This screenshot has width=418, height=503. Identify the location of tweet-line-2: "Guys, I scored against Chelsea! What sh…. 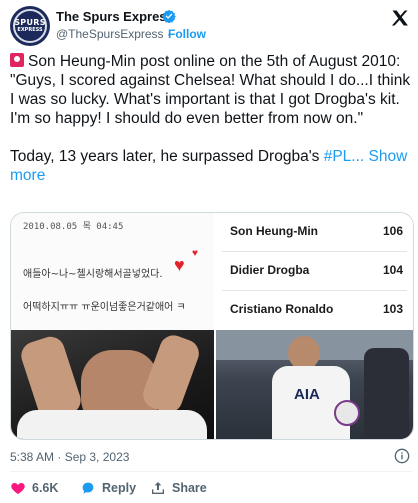
(210, 99).